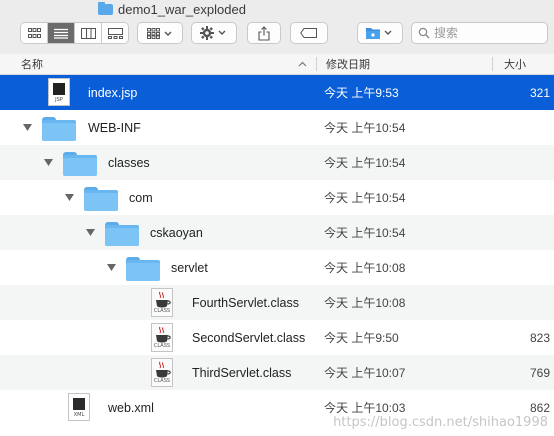 Image resolution: width=554 pixels, height=436 pixels. I want to click on file-size: 769, so click(539, 372).